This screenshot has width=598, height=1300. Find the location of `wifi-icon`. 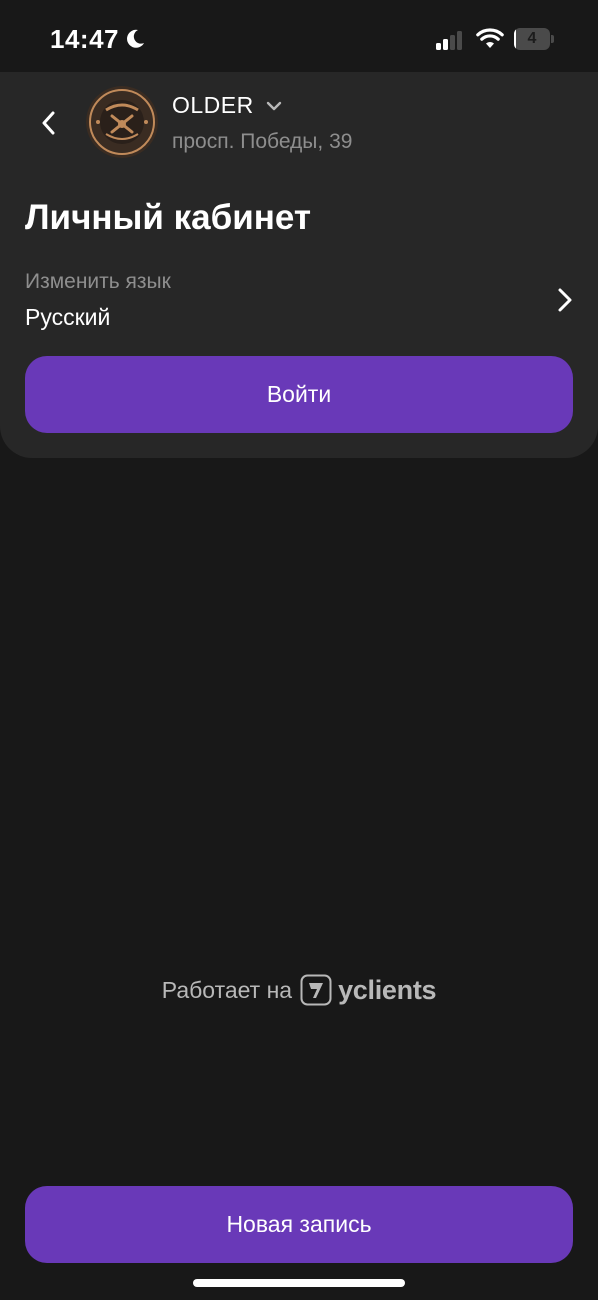

wifi-icon is located at coordinates (490, 38).